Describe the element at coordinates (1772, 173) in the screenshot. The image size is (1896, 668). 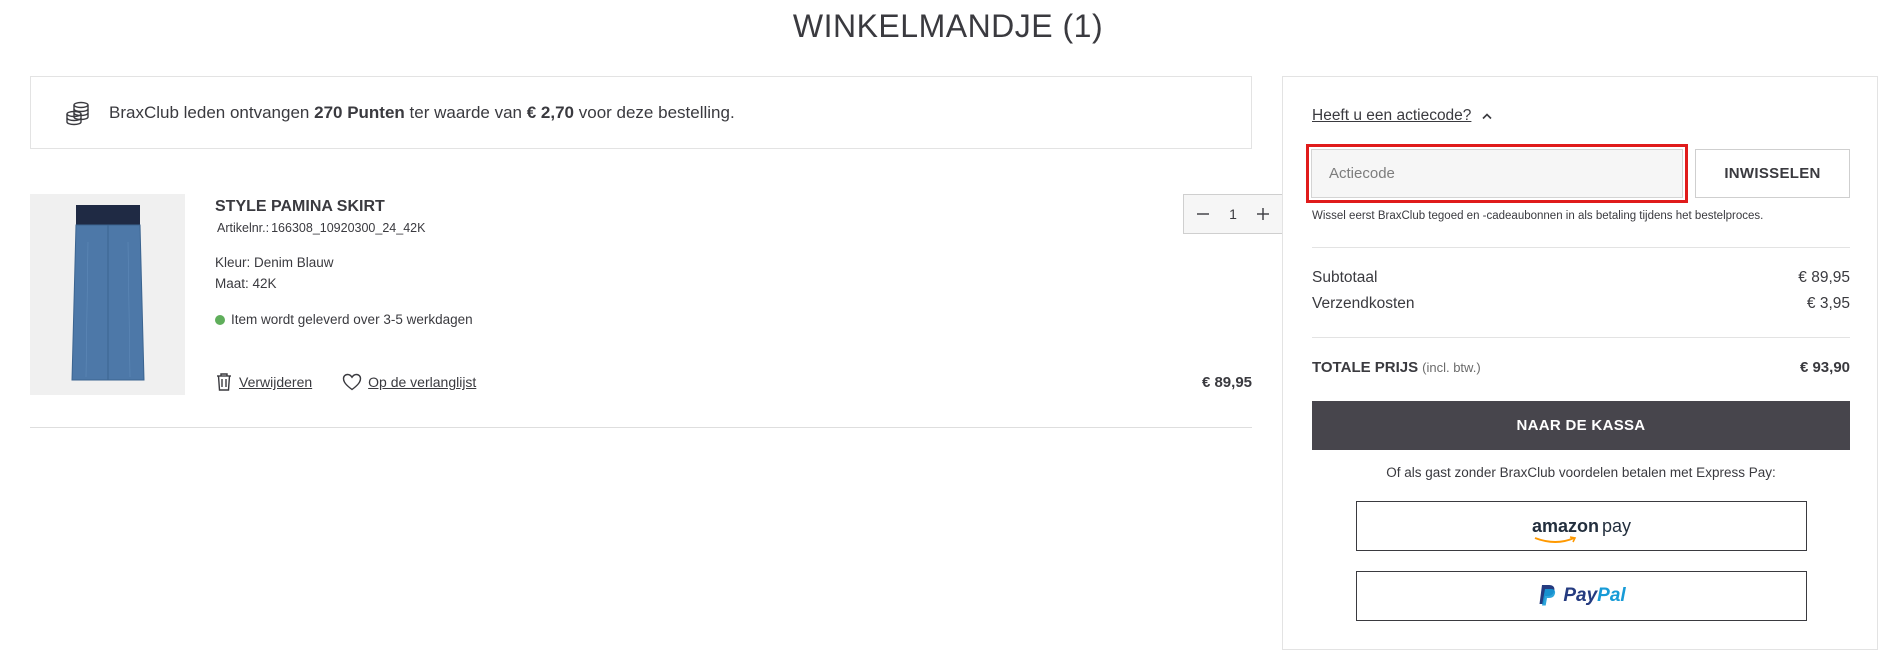
I see `redeem-button: INWISSELEN` at that location.